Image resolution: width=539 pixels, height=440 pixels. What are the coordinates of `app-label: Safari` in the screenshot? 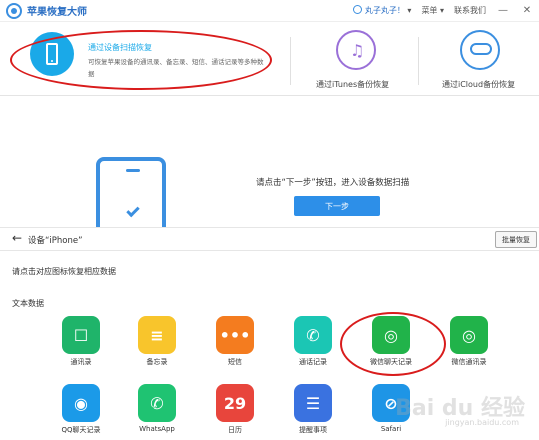 It's located at (391, 429).